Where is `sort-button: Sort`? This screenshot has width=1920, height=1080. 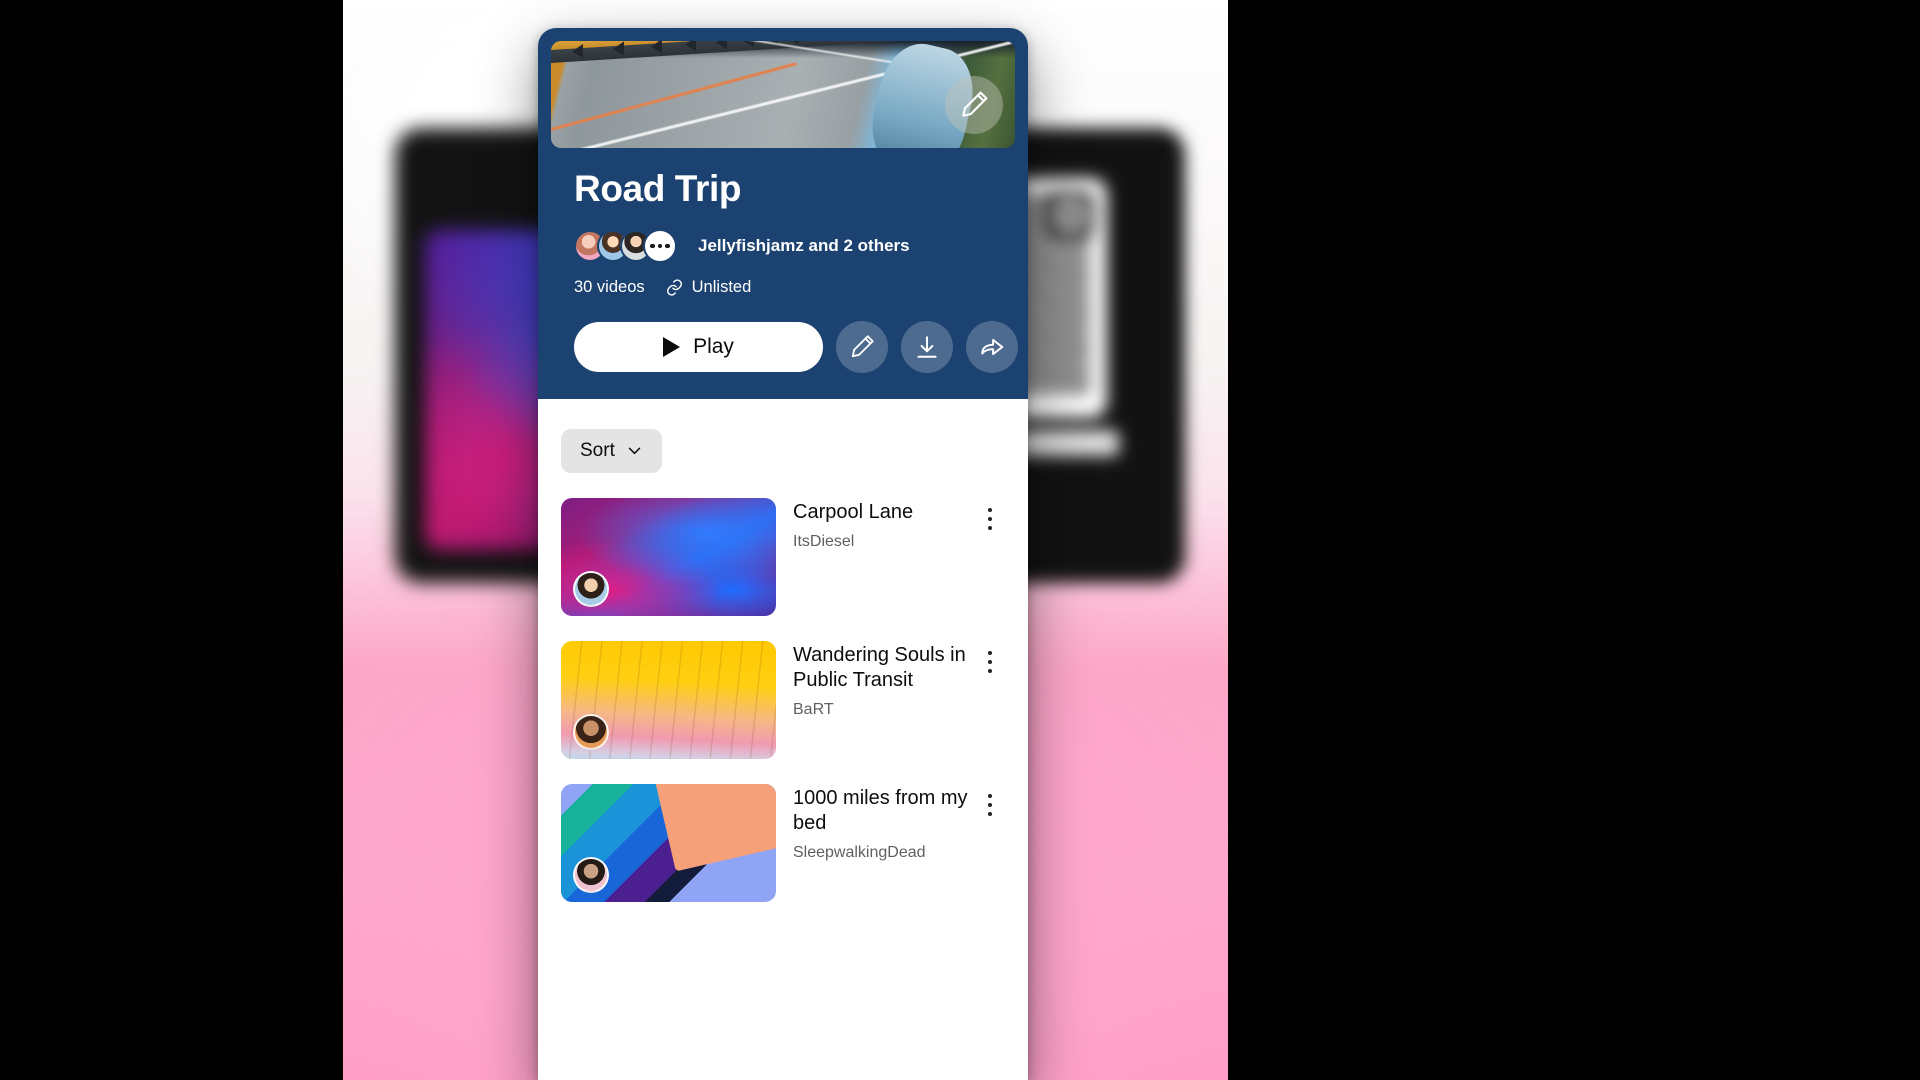
sort-button: Sort is located at coordinates (611, 450).